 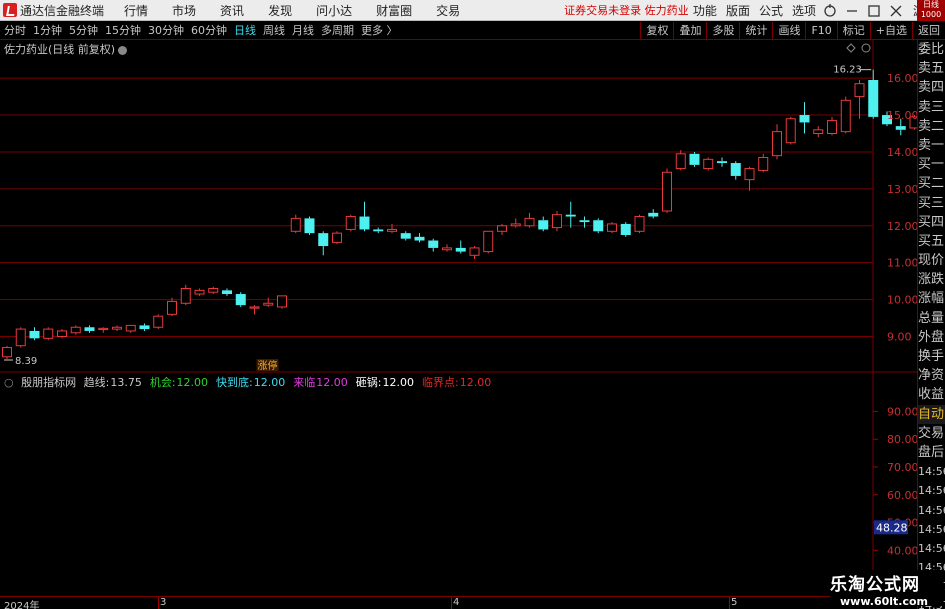 I want to click on menu-discover: 发现, so click(x=280, y=10).